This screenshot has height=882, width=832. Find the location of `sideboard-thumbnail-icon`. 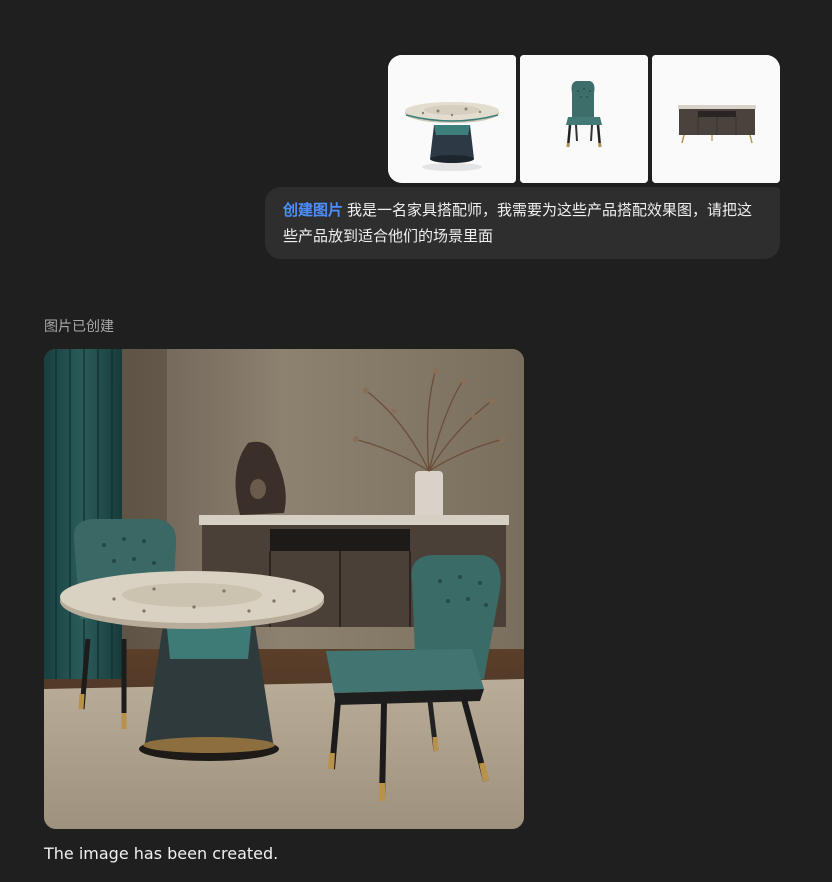

sideboard-thumbnail-icon is located at coordinates (716, 119).